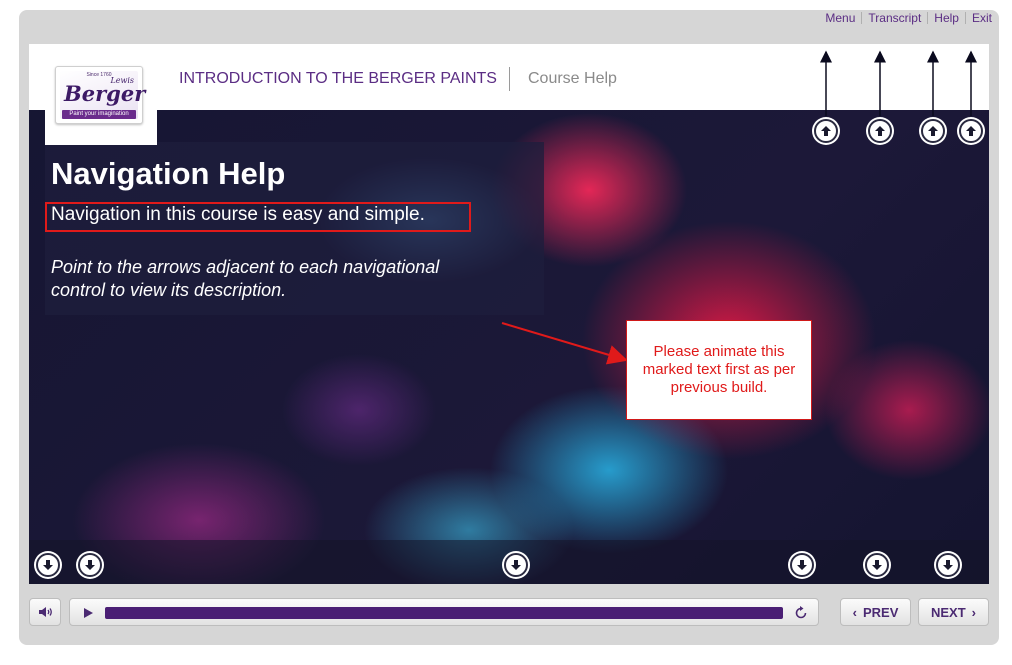  I want to click on progress-fill, so click(444, 613).